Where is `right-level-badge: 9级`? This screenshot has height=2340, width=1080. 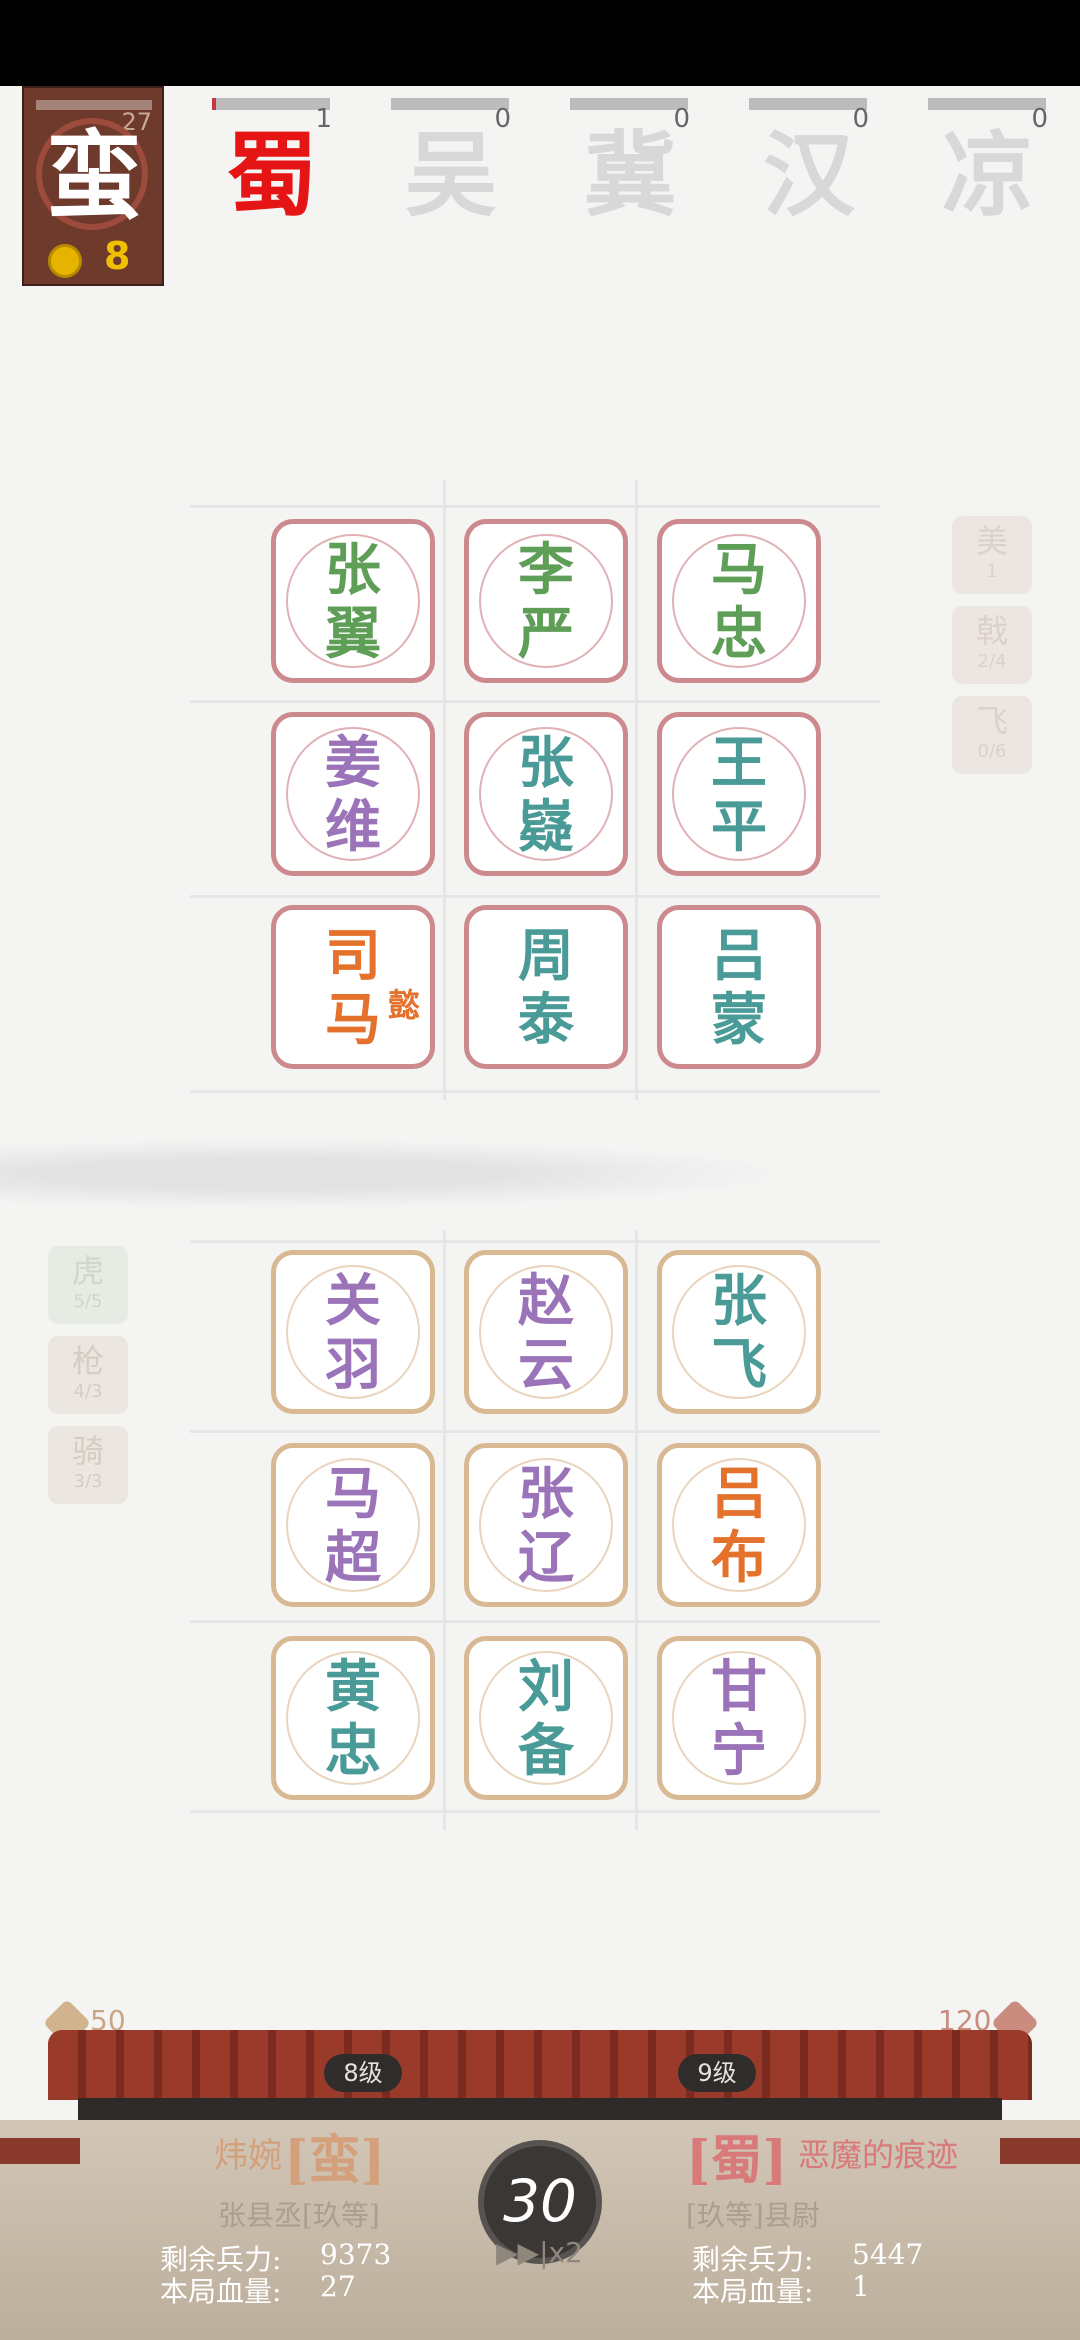 right-level-badge: 9级 is located at coordinates (717, 2073).